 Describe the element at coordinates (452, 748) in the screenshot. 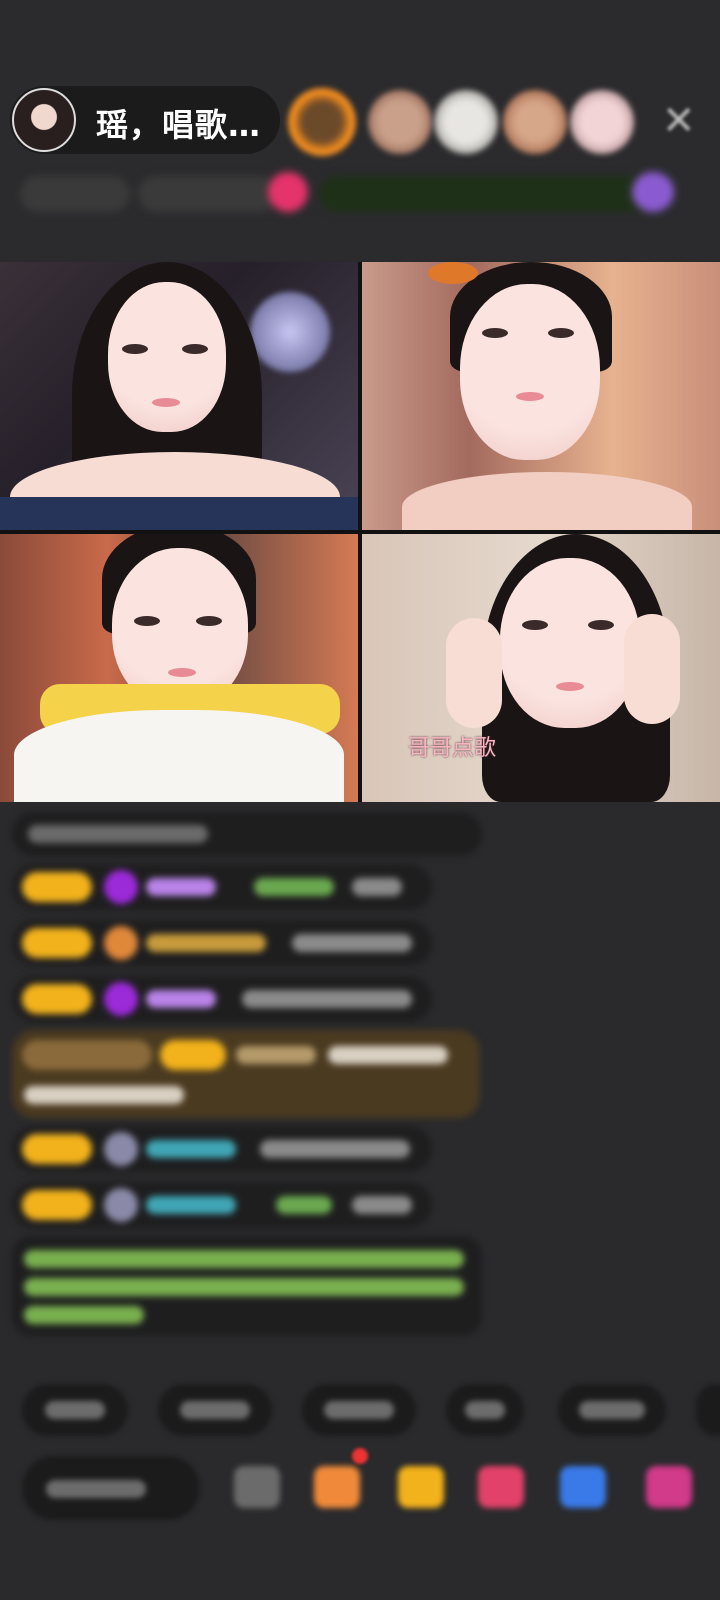

I see `video-caption: 哥哥点歌` at that location.